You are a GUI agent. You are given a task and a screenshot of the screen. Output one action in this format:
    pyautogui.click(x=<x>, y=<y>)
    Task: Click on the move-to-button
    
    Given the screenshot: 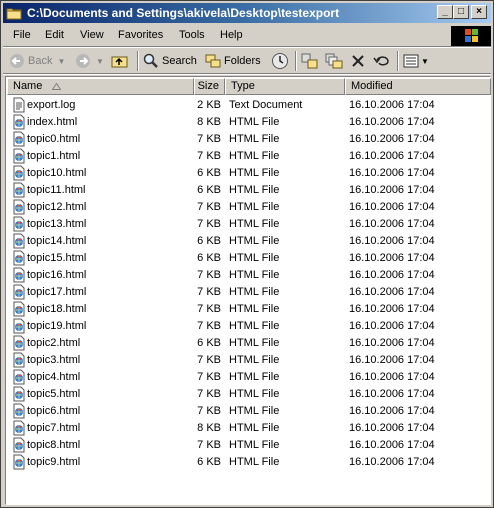 What is the action you would take?
    pyautogui.click(x=310, y=61)
    